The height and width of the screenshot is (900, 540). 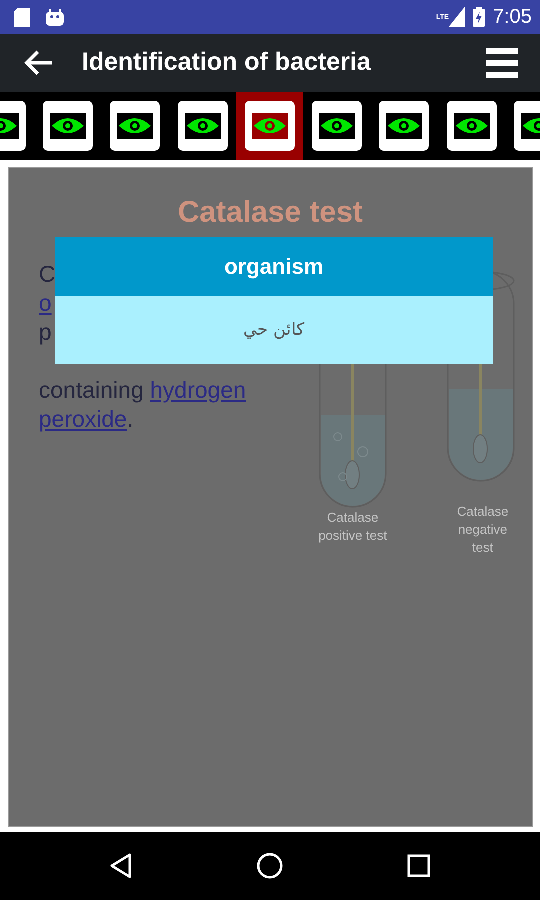 What do you see at coordinates (83, 419) in the screenshot?
I see `text-link: peroxide` at bounding box center [83, 419].